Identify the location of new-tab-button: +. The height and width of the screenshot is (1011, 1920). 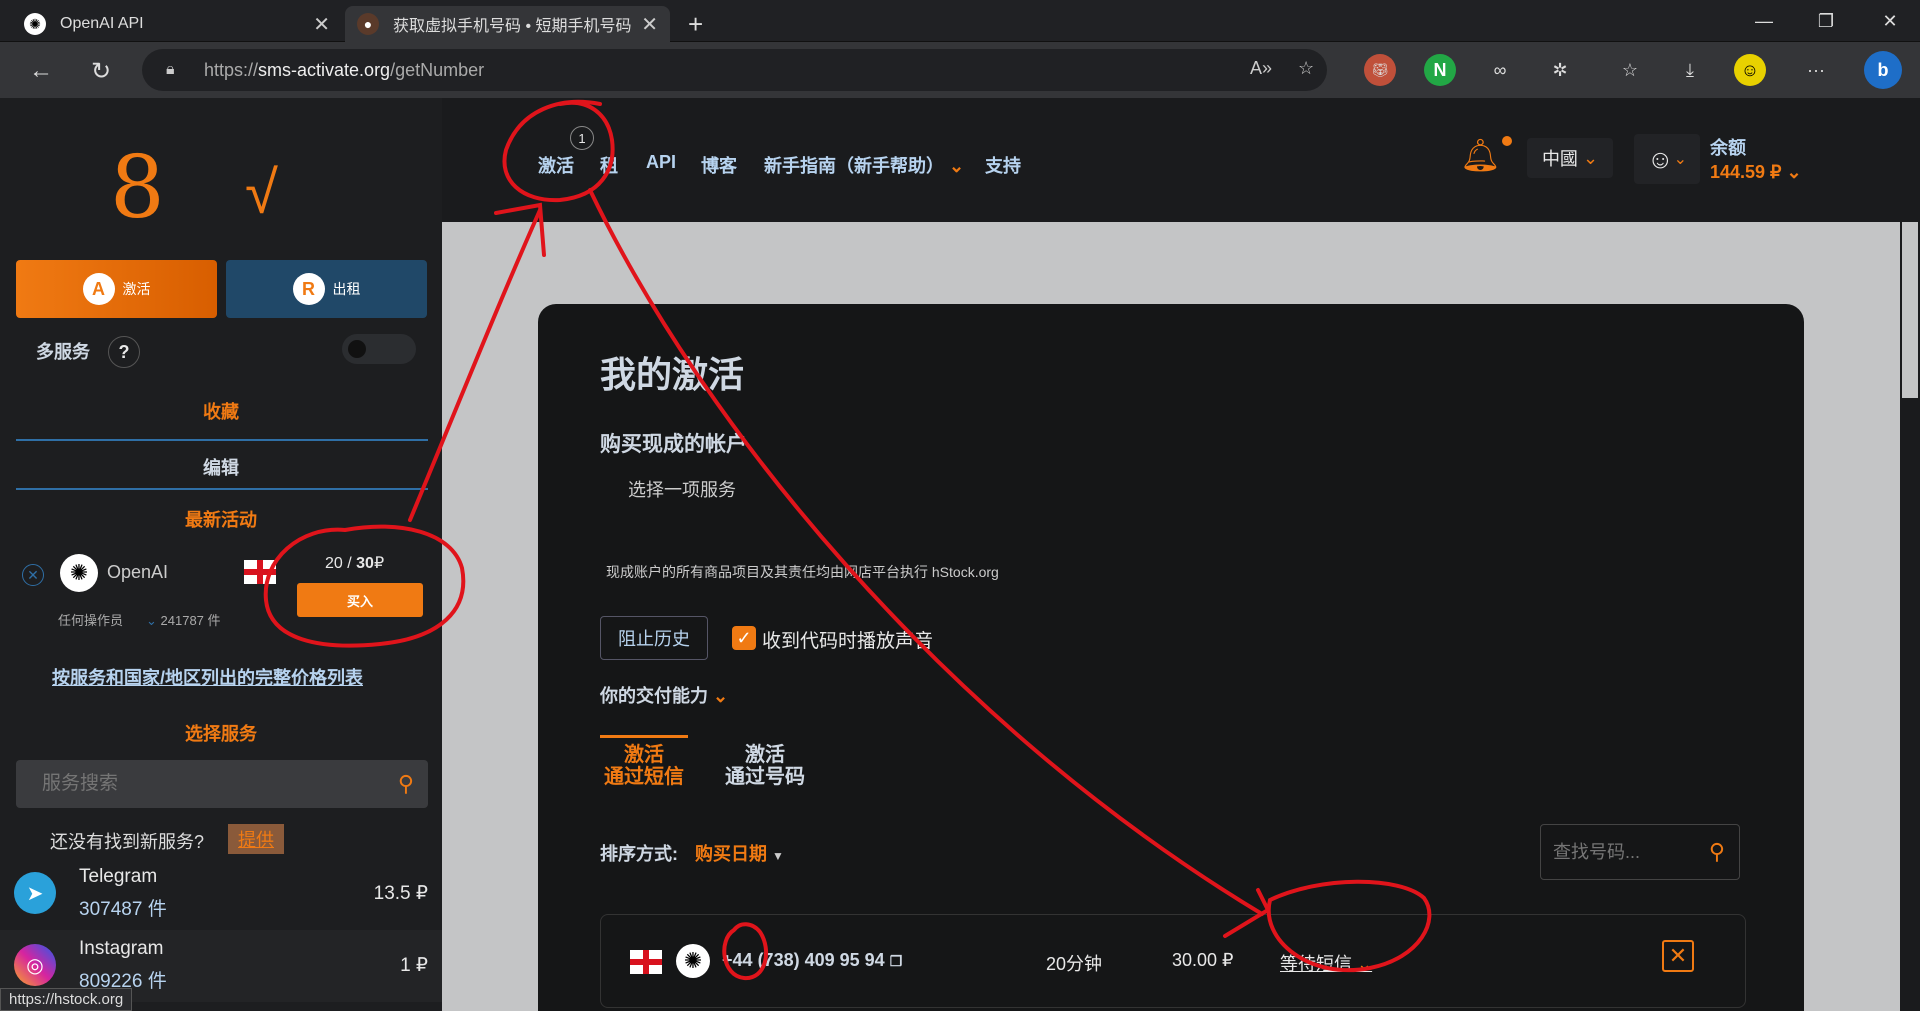
(696, 24).